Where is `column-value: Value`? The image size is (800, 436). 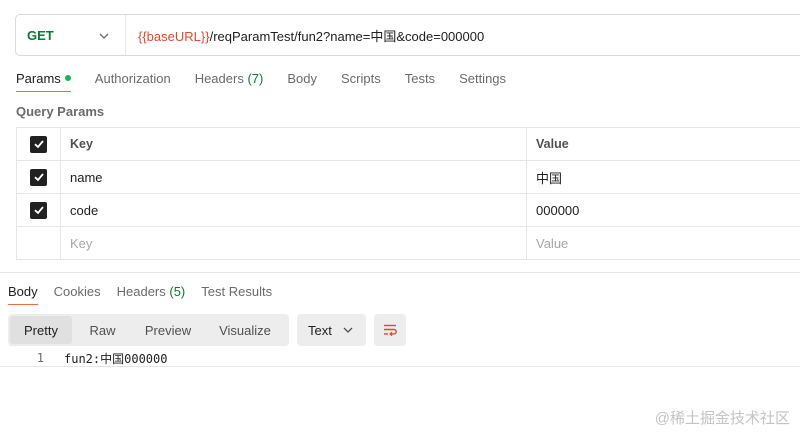
column-value: Value is located at coordinates (552, 144).